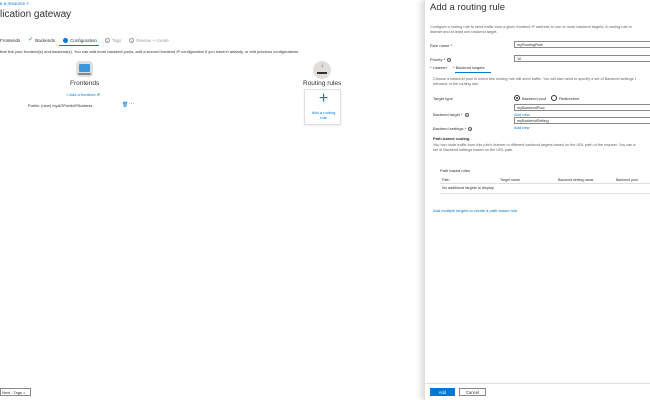 The height and width of the screenshot is (400, 650). What do you see at coordinates (441, 45) in the screenshot?
I see `rule-name-label: Rule name *` at bounding box center [441, 45].